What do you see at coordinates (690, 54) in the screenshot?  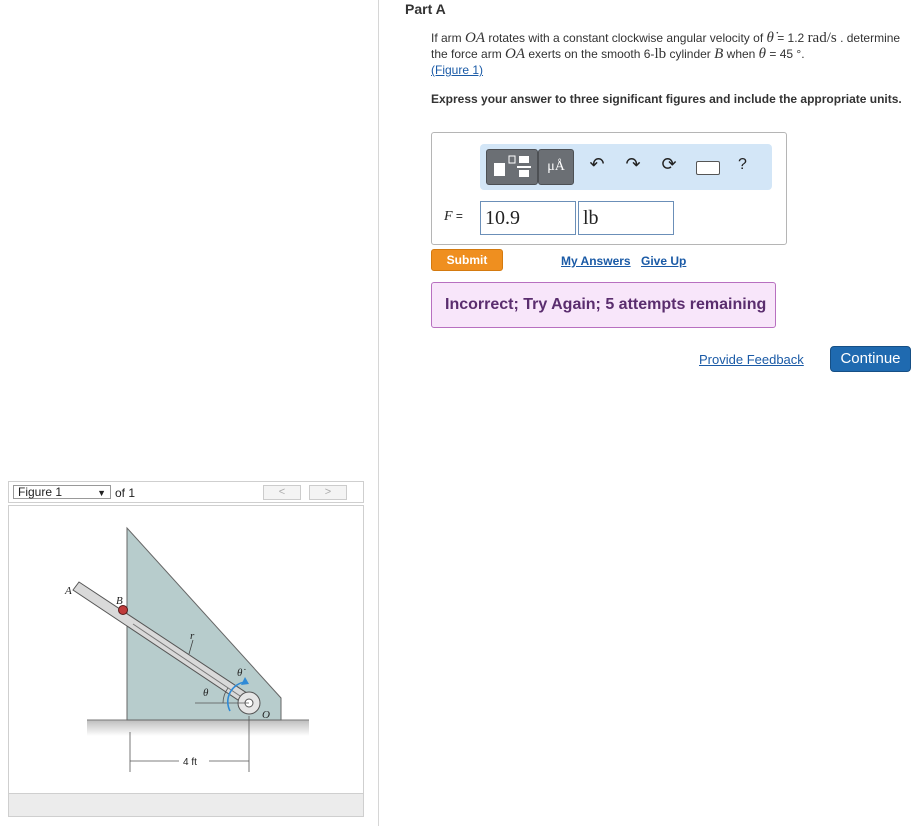 I see `question-text-6: cylinder` at bounding box center [690, 54].